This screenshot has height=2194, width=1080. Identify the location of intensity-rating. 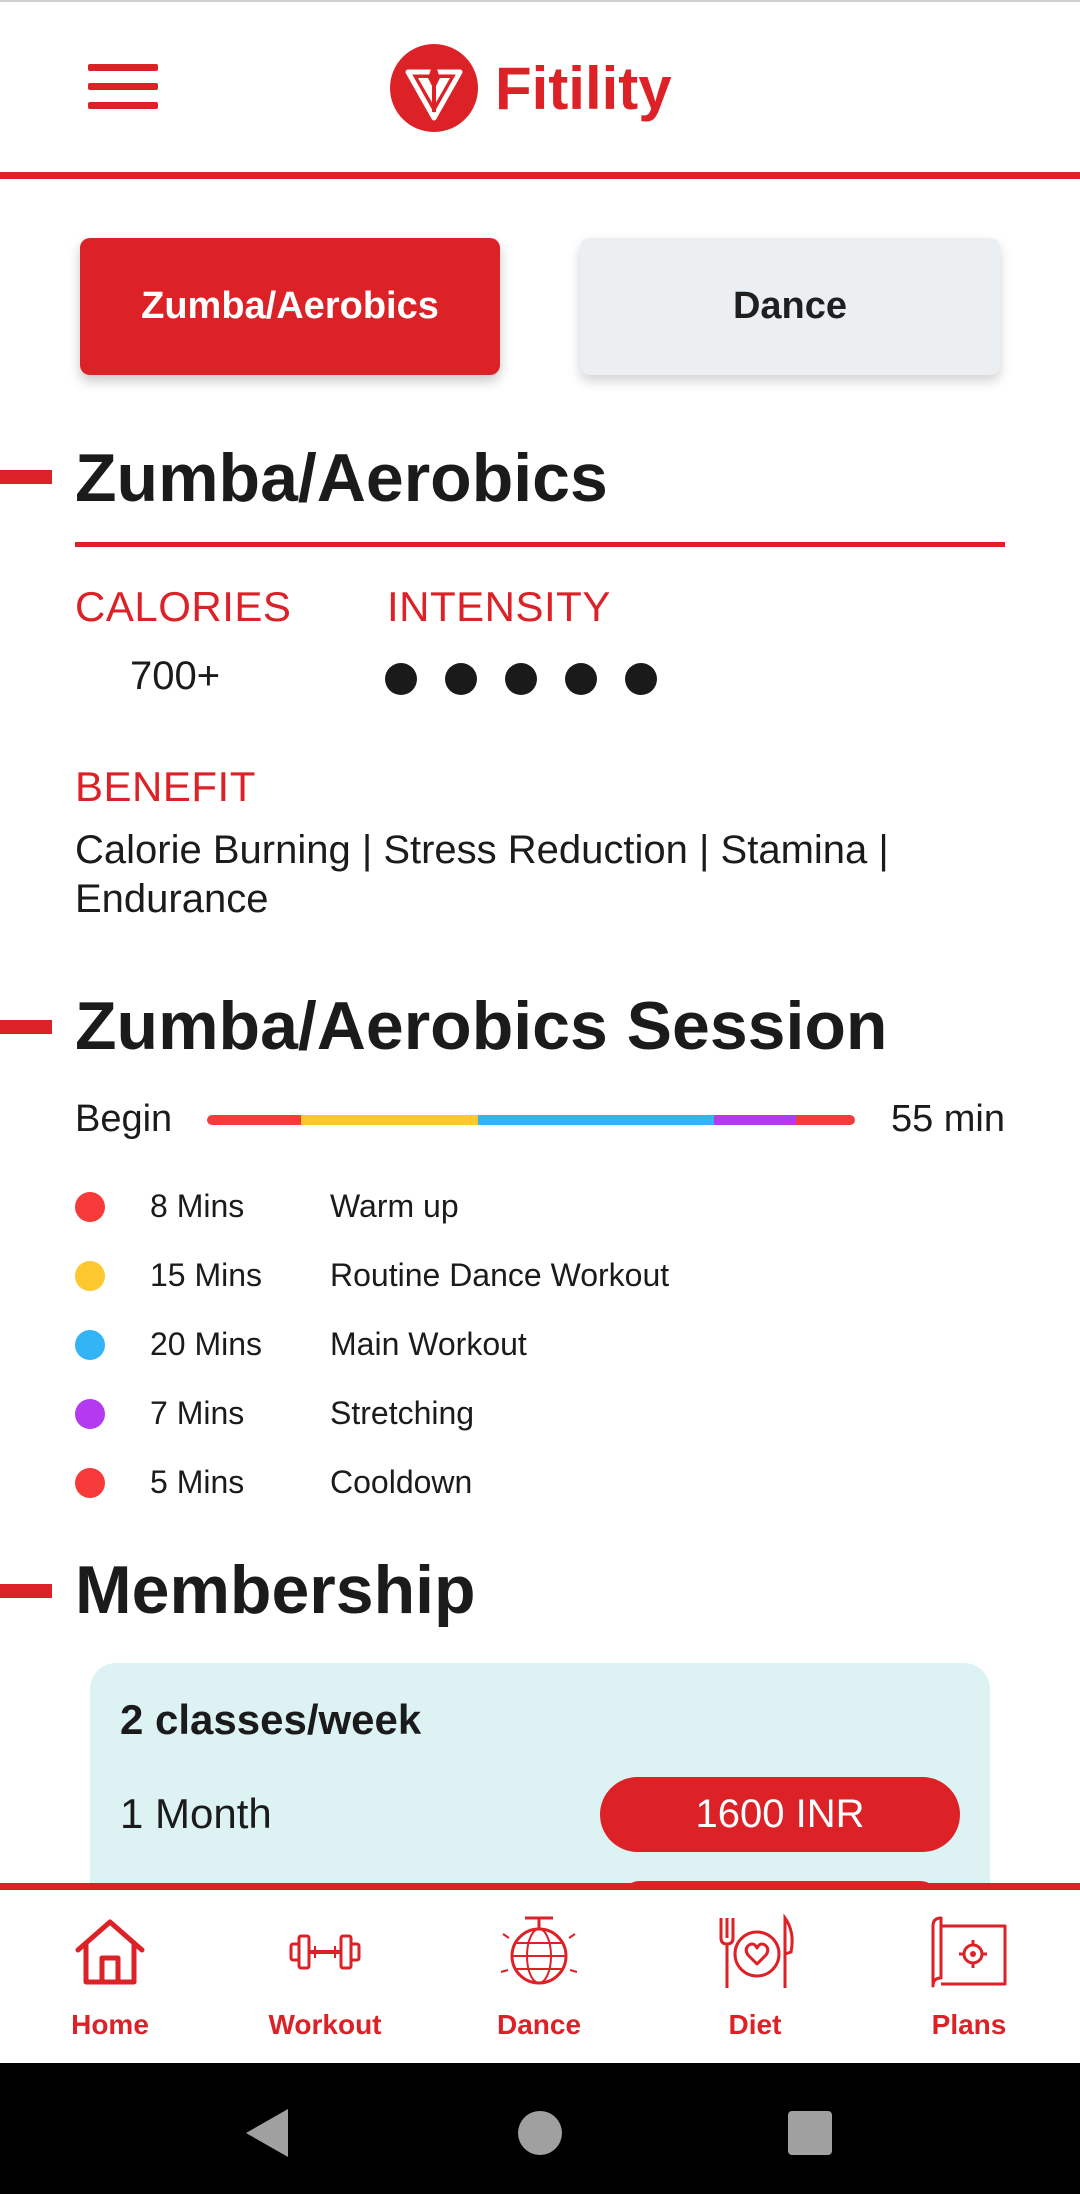
(521, 679).